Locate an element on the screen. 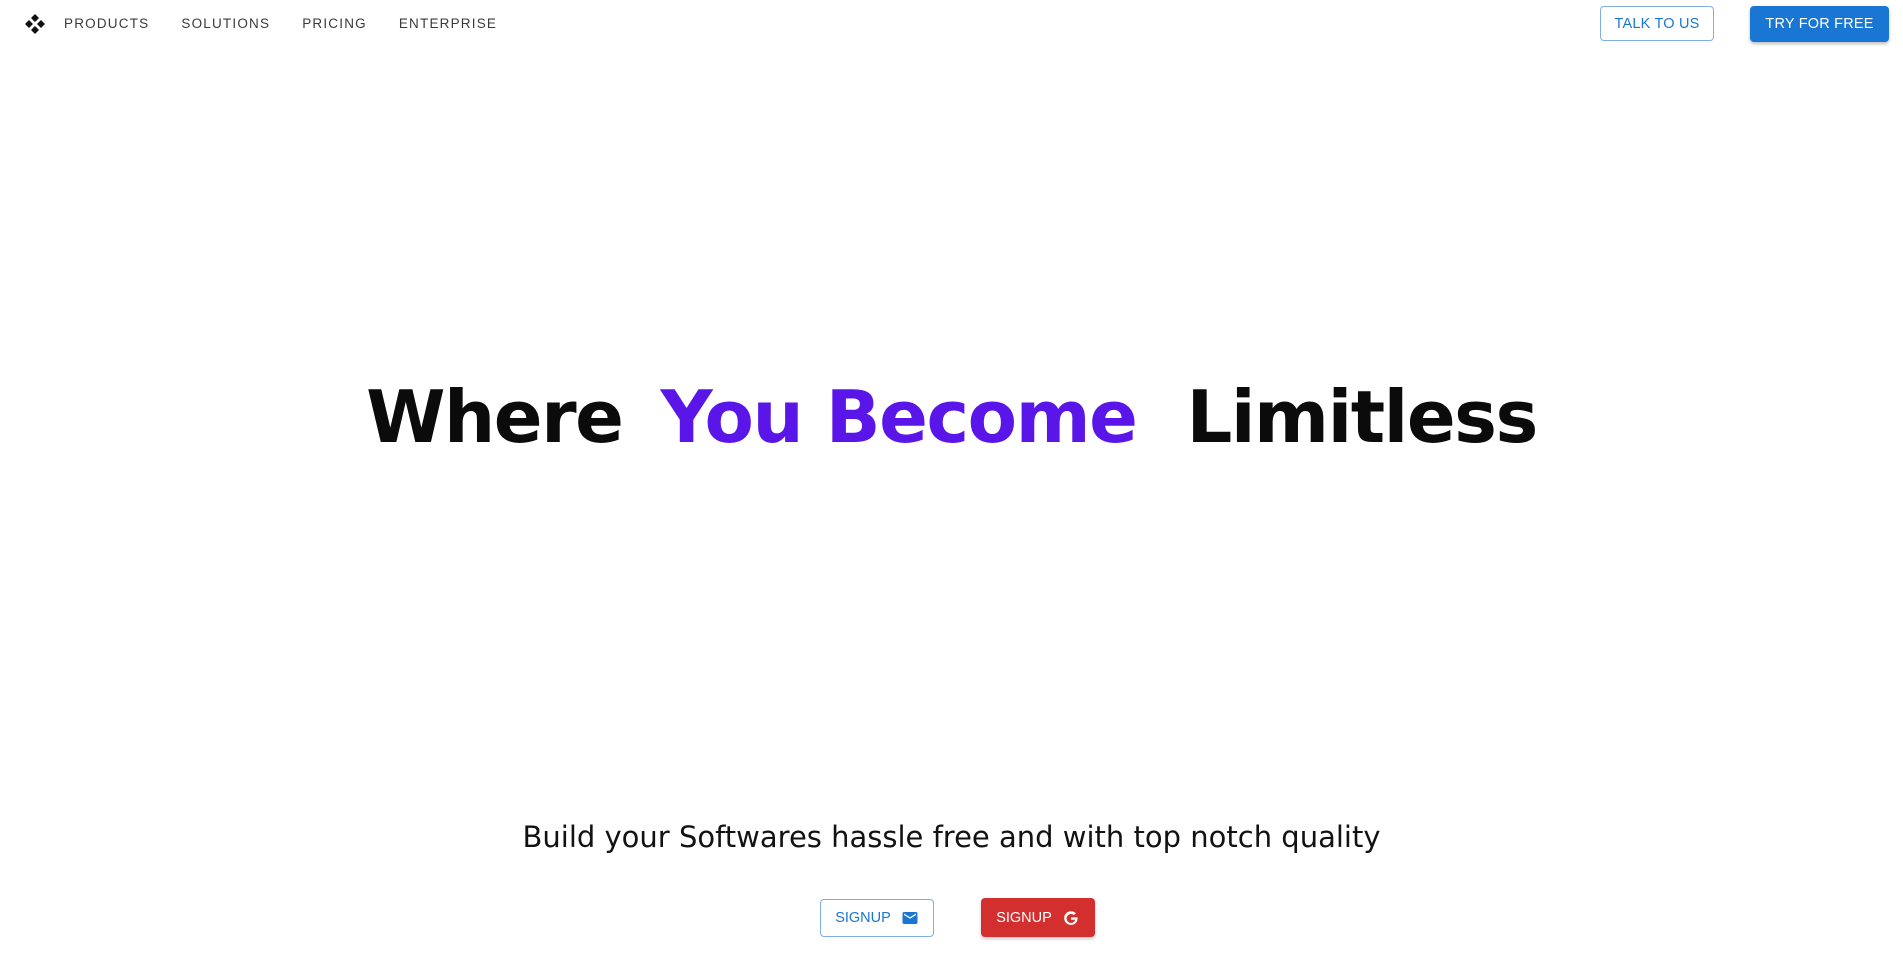 Image resolution: width=1903 pixels, height=962 pixels. logo-icon is located at coordinates (35, 24).